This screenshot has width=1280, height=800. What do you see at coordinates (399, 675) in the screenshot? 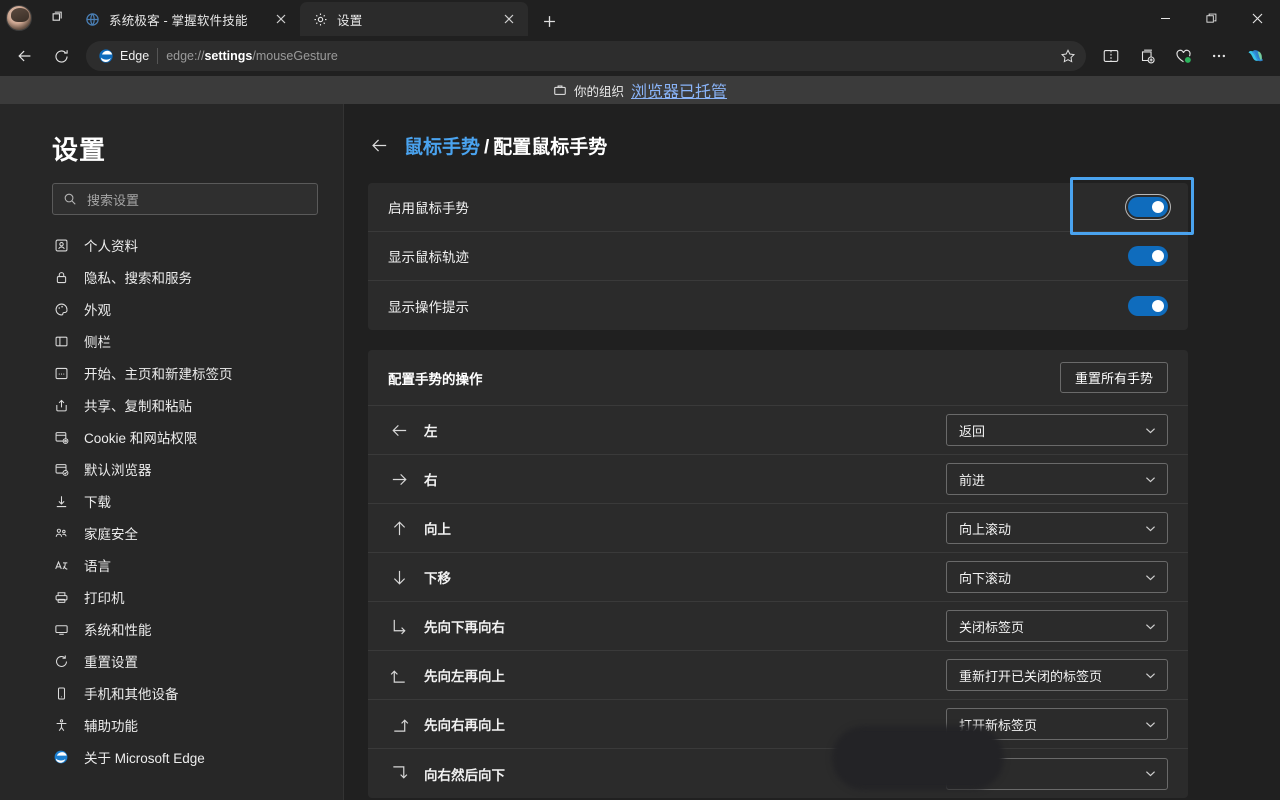
I see `arrow-left-up-icon` at bounding box center [399, 675].